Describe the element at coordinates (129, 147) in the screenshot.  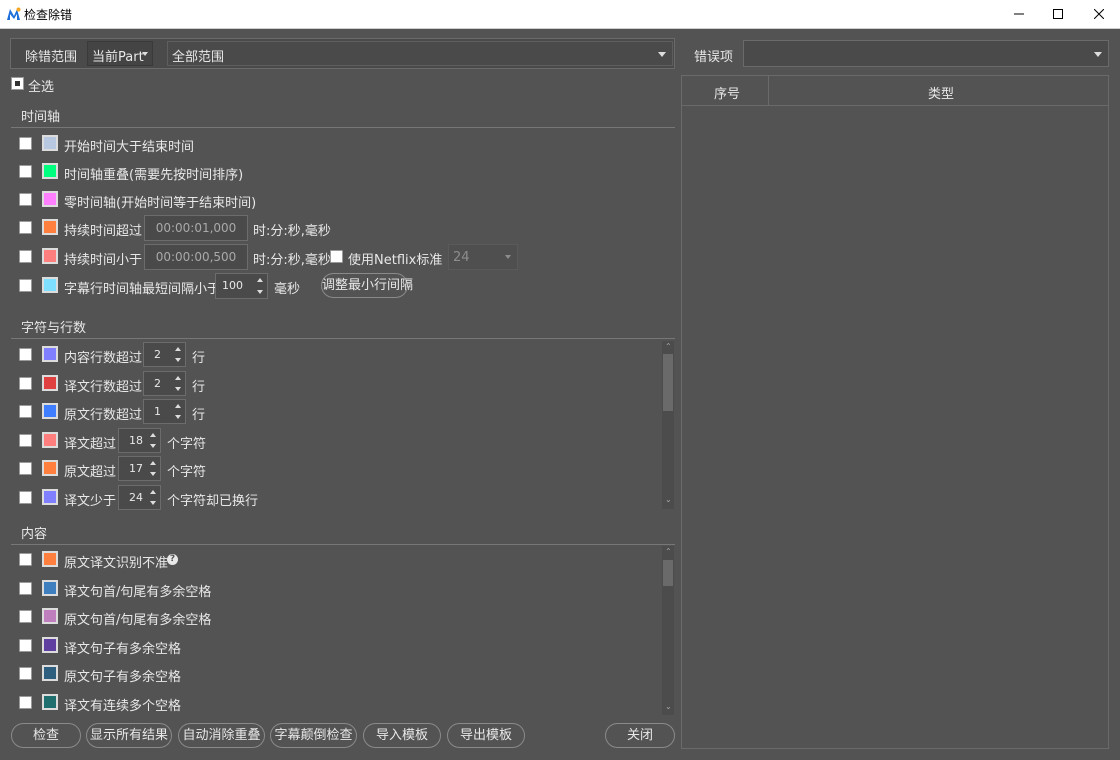
I see `label-start-gt-end: 开始时间大于结束时间` at that location.